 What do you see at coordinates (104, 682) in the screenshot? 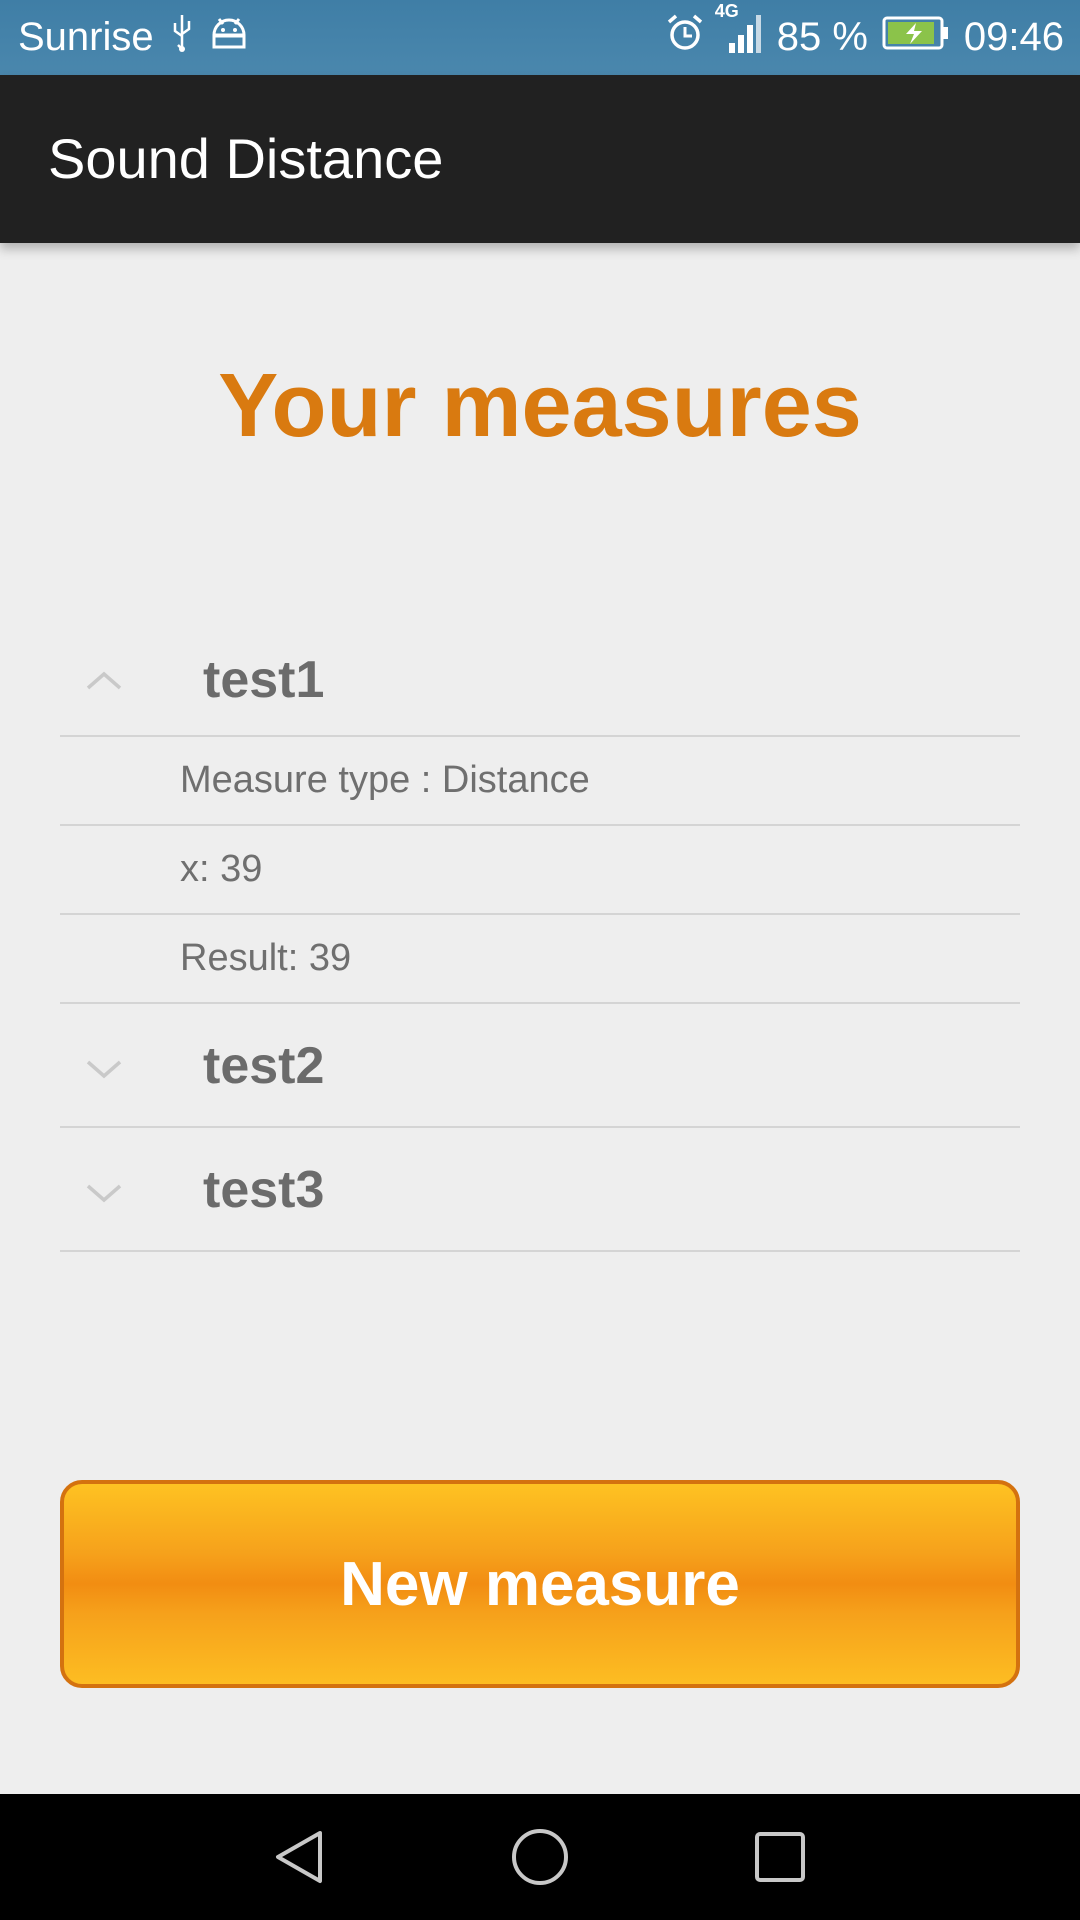
I see `chevron-up-icon` at bounding box center [104, 682].